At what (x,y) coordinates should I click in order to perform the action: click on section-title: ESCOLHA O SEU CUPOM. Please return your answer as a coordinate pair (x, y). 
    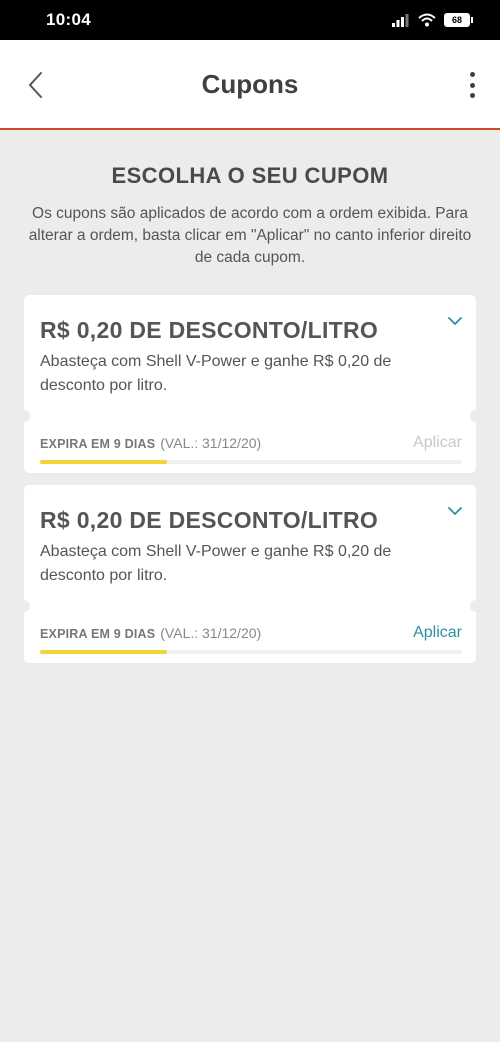
    Looking at the image, I should click on (250, 175).